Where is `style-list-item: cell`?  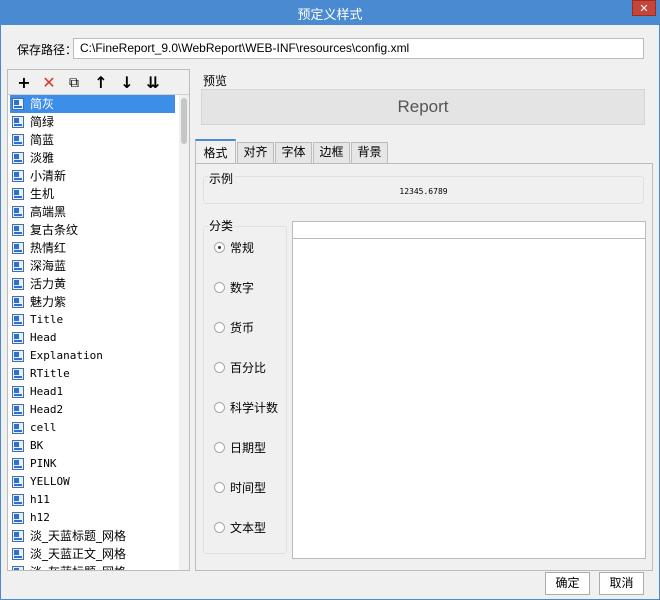 style-list-item: cell is located at coordinates (93, 428).